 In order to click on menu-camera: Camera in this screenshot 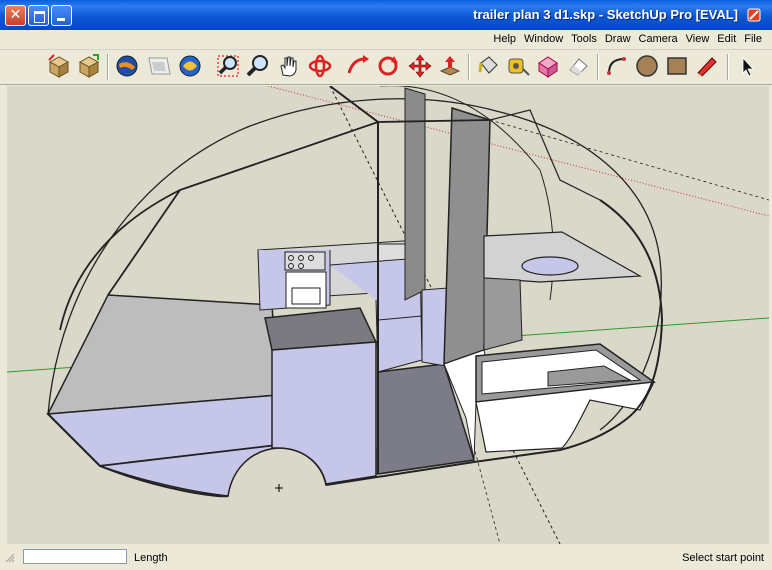, I will do `click(658, 39)`.